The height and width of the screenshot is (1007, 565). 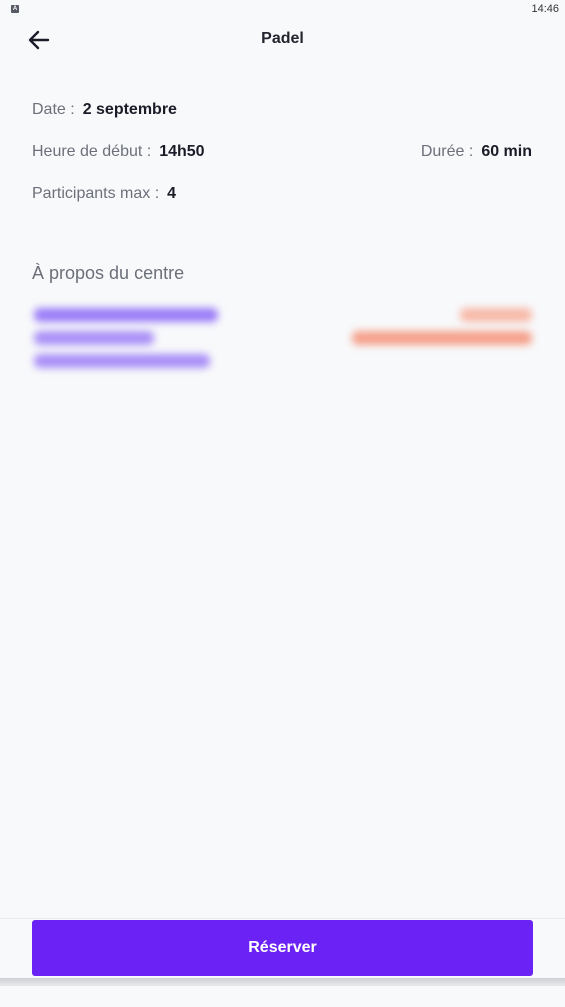 What do you see at coordinates (506, 151) in the screenshot?
I see `duration-value: 60 min` at bounding box center [506, 151].